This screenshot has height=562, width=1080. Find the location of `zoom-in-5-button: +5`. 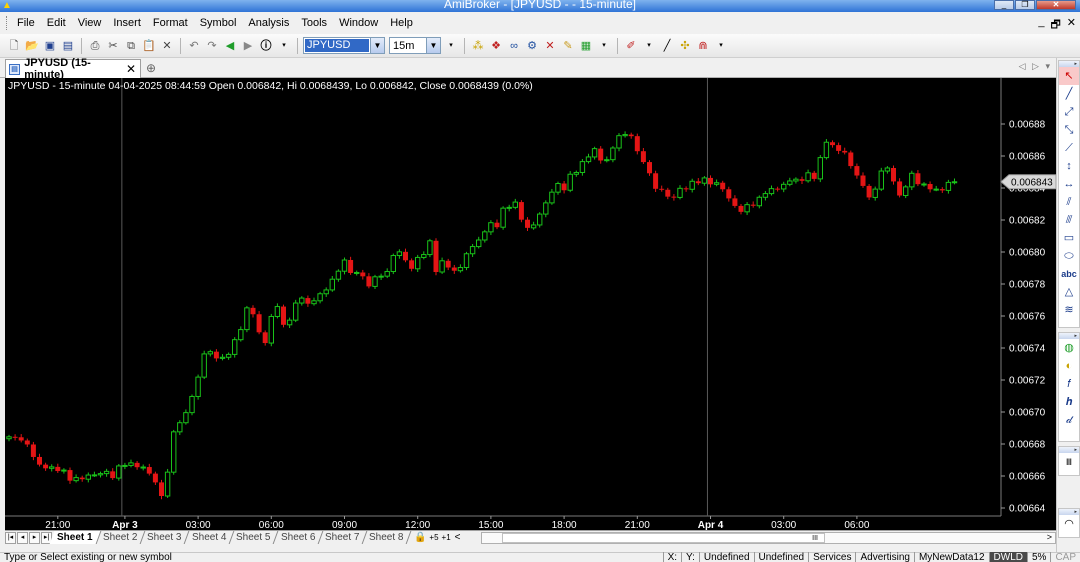

zoom-in-5-button: +5 is located at coordinates (433, 537).